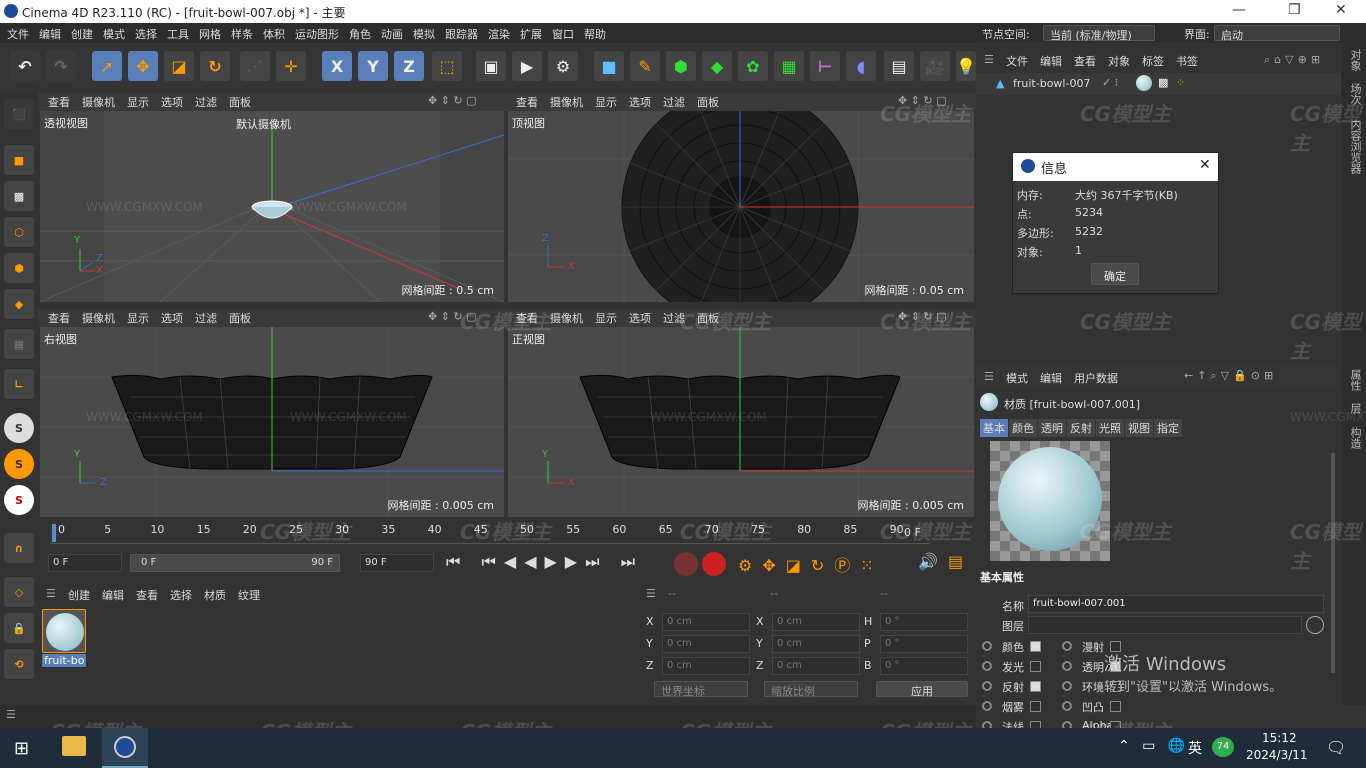 This screenshot has height=768, width=1366. I want to click on name-field: fruit-bowl-007.001, so click(1176, 604).